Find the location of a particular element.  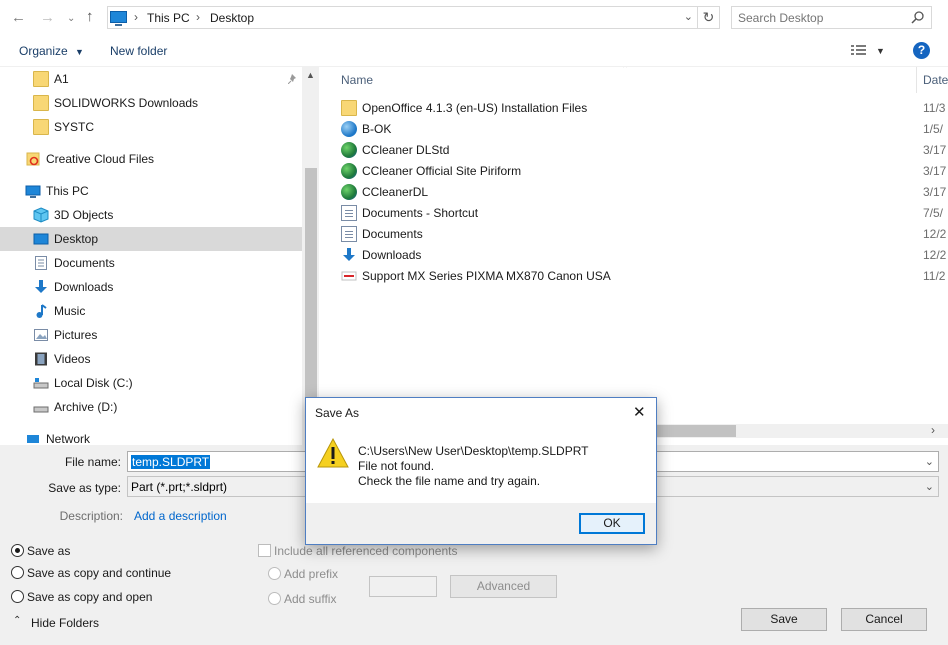

file-row: Documents 12/2 is located at coordinates (643, 234).